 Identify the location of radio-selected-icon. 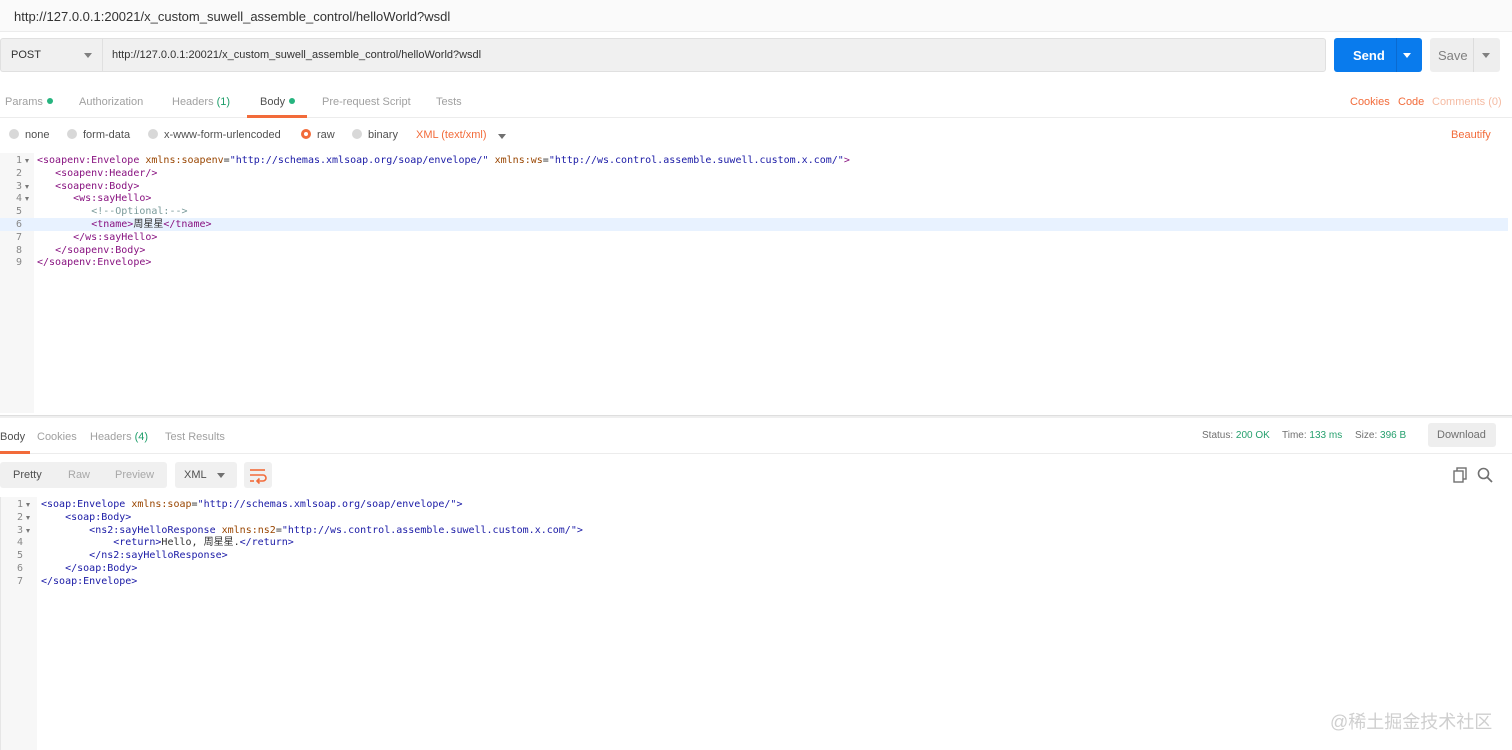
(306, 134).